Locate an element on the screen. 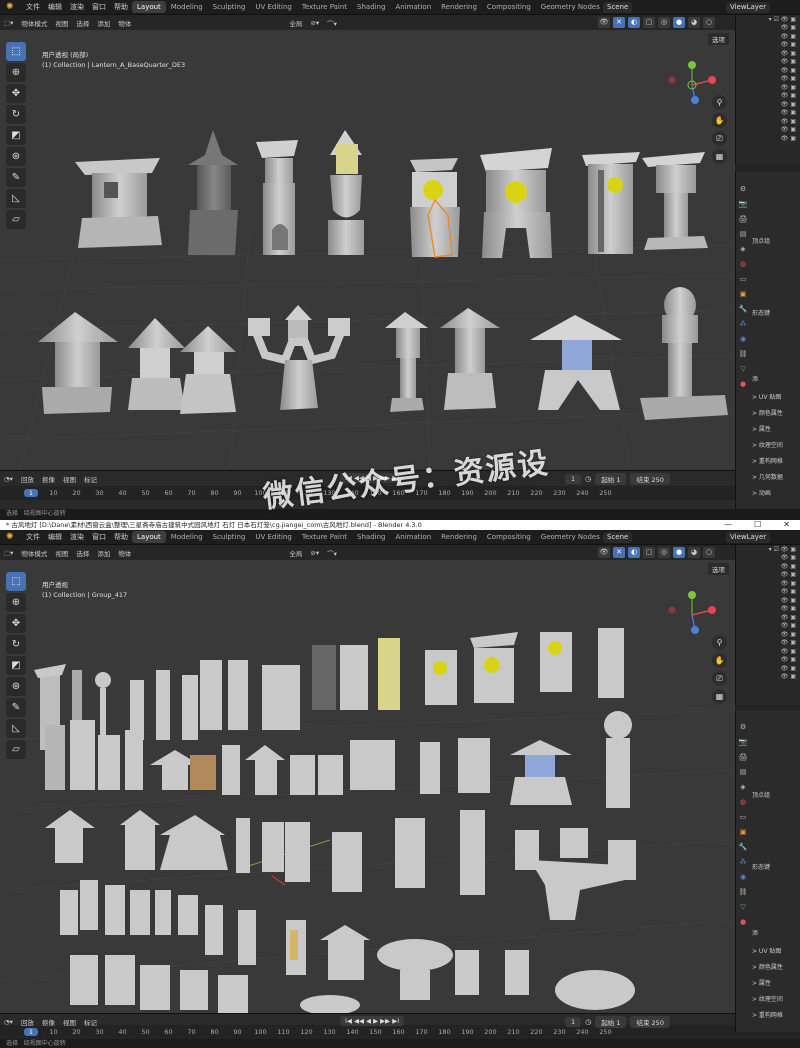 The height and width of the screenshot is (1048, 800). gizmo-toggle-icon: ✕ is located at coordinates (619, 552).